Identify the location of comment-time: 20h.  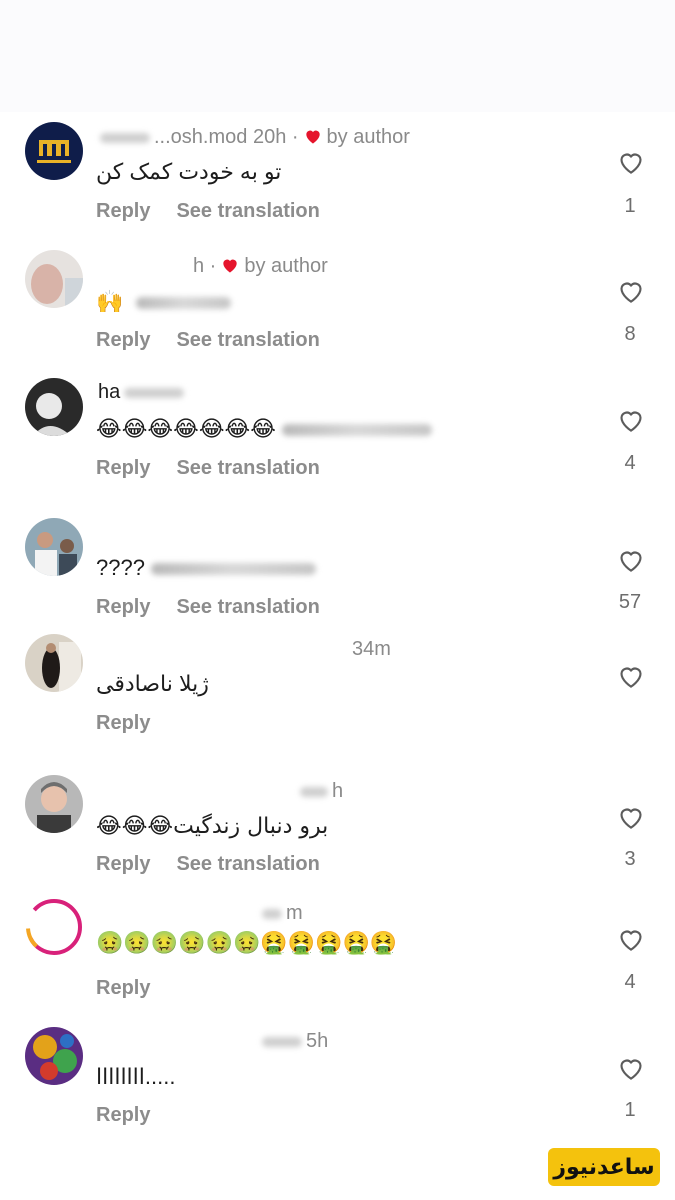
(269, 137).